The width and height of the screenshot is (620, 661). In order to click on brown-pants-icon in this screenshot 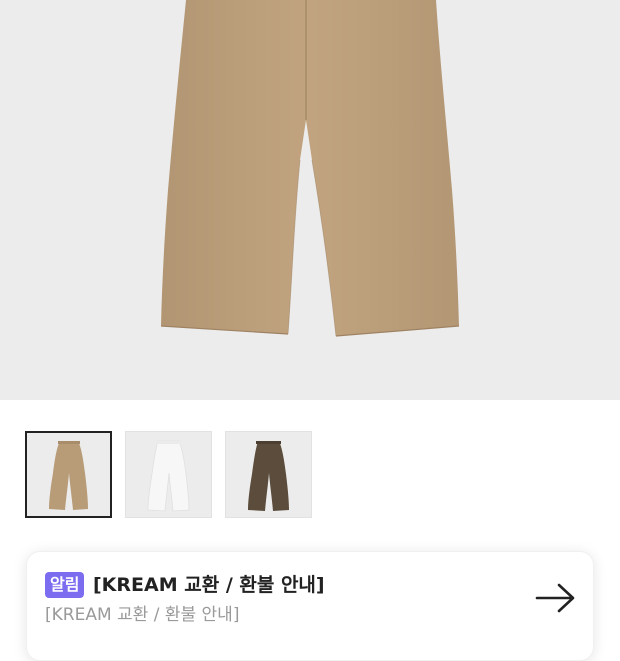, I will do `click(268, 476)`.